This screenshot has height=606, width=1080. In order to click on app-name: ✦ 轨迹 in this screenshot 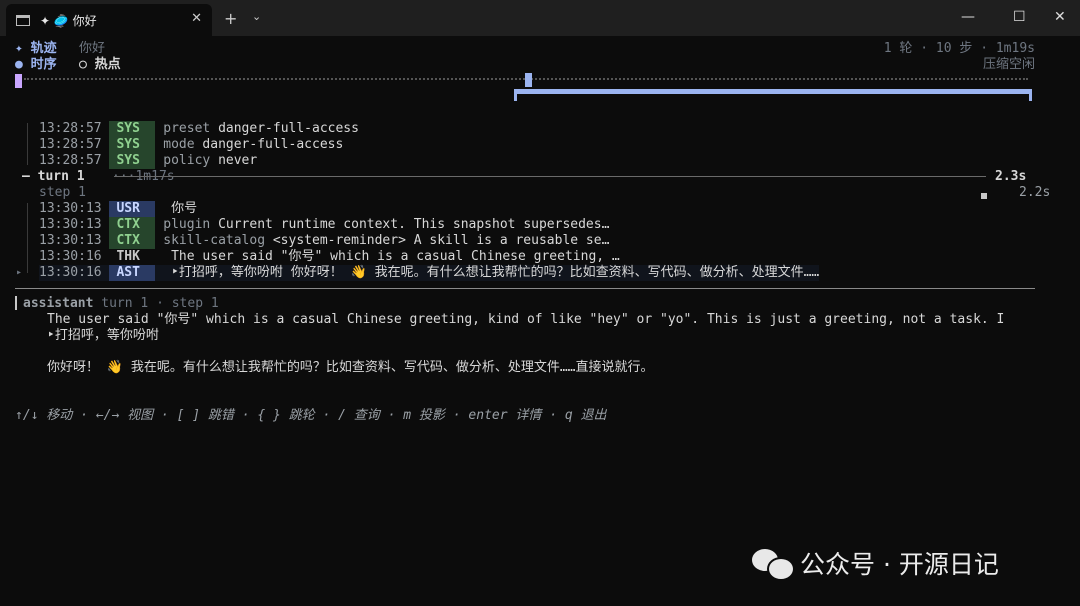, I will do `click(36, 48)`.